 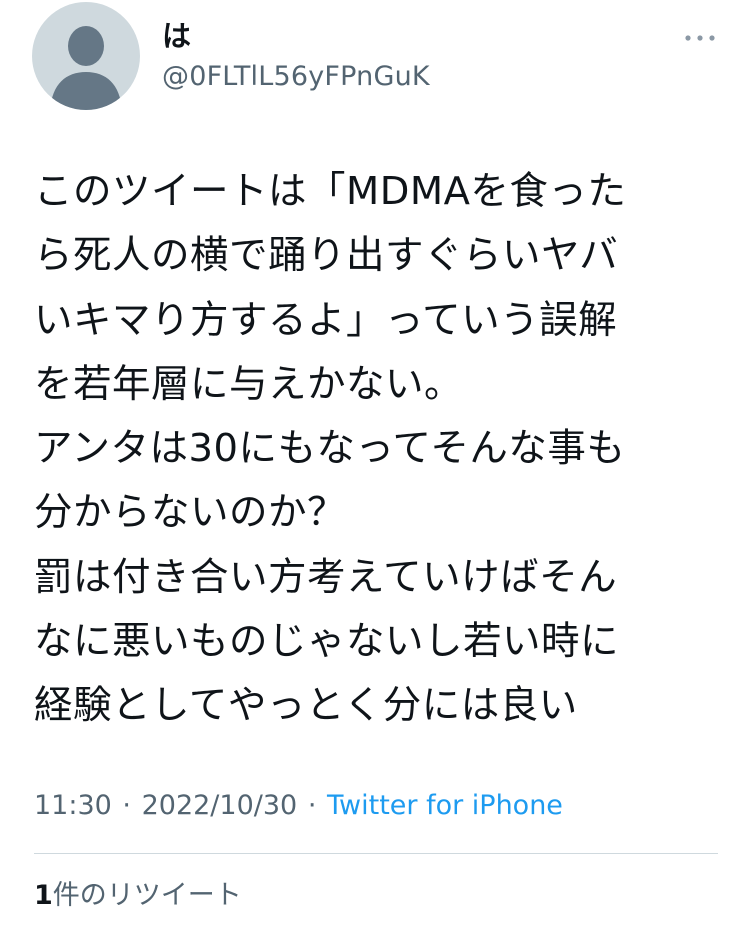 What do you see at coordinates (43, 895) in the screenshot?
I see `retweet-count: 1` at bounding box center [43, 895].